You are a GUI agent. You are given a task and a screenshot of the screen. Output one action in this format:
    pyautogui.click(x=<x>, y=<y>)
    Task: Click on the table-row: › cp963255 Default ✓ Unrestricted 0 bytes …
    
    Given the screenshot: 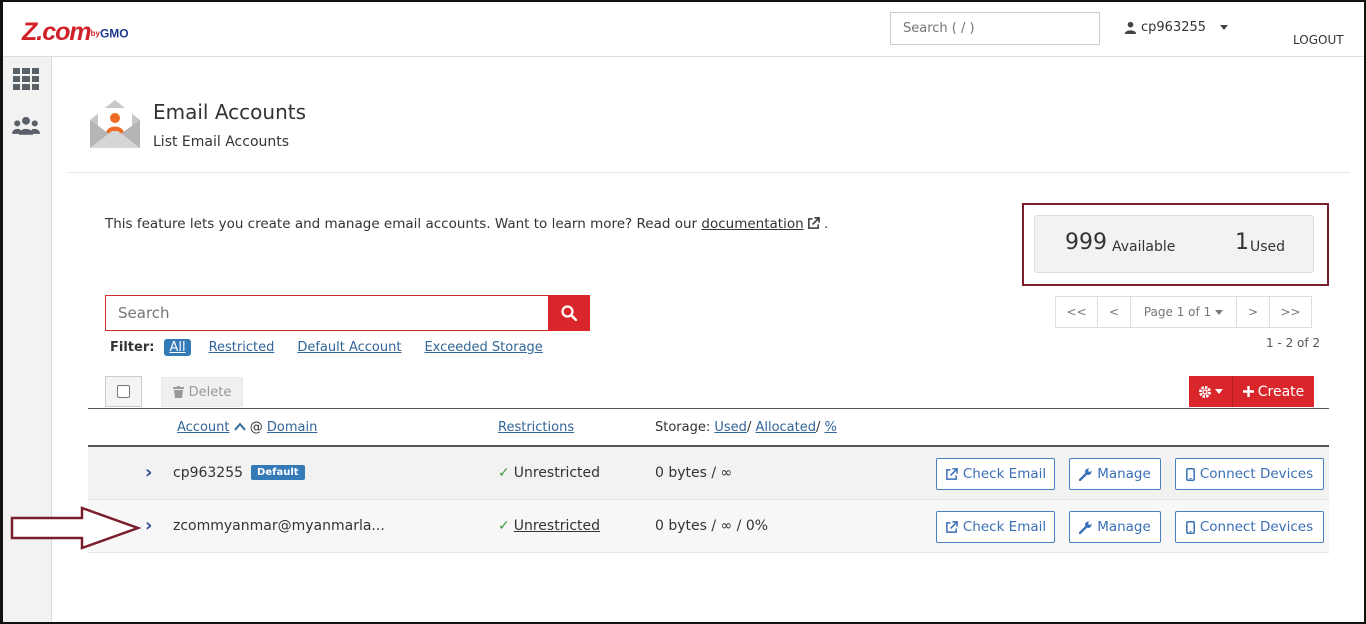 What is the action you would take?
    pyautogui.click(x=708, y=473)
    